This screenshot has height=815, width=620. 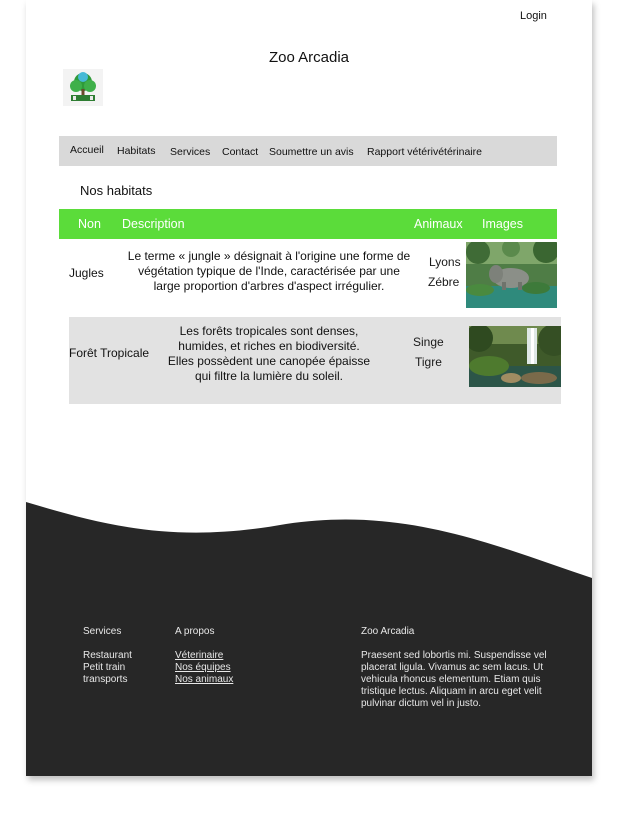 I want to click on zoo-logo, so click(x=83, y=87).